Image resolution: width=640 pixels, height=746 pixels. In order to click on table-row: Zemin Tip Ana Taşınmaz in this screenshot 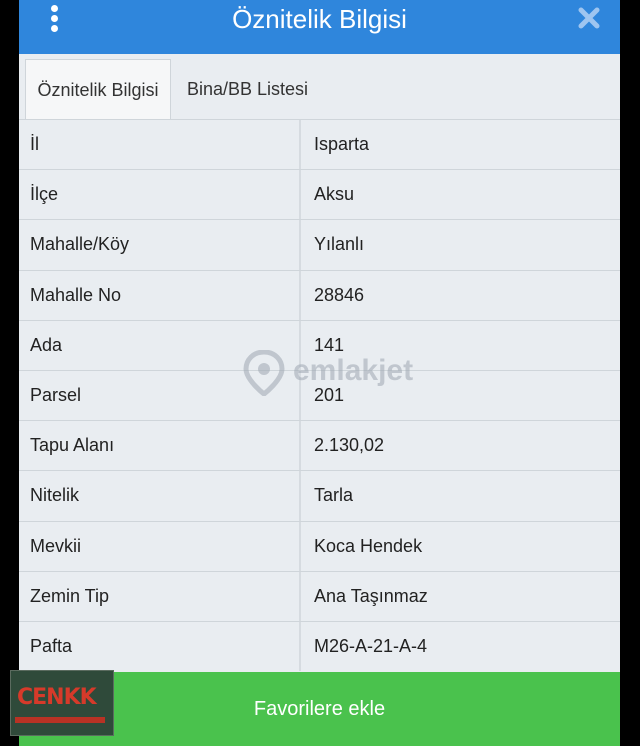, I will do `click(319, 595)`.